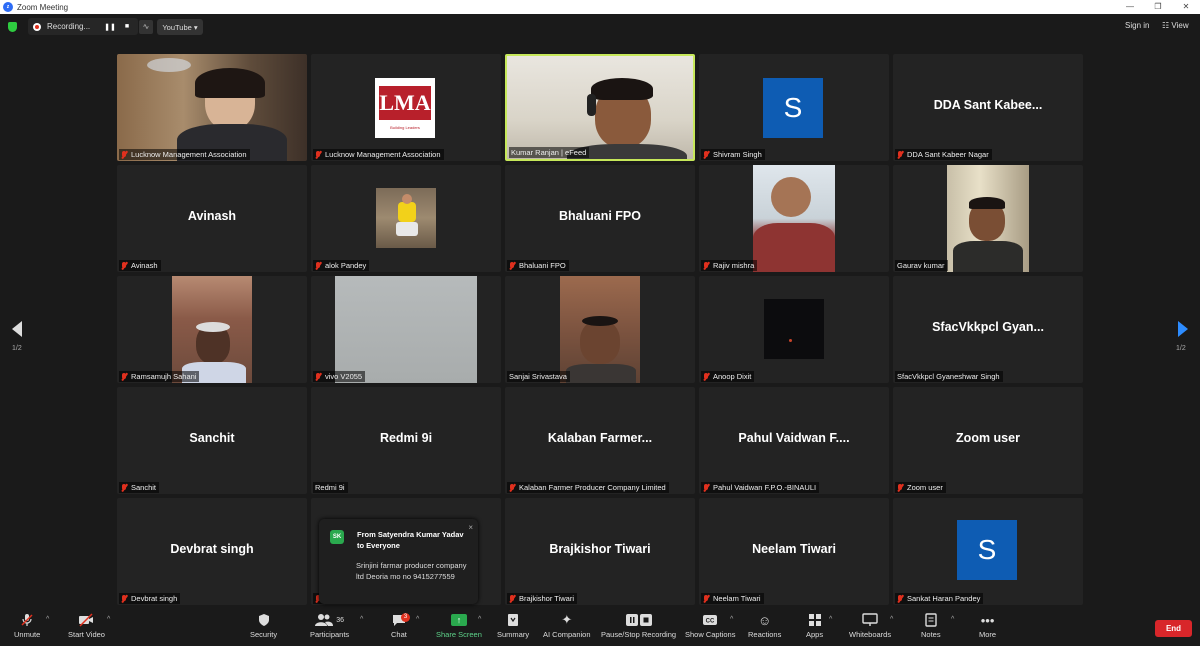  What do you see at coordinates (952, 619) in the screenshot?
I see `notes-options-caret: ^` at bounding box center [952, 619].